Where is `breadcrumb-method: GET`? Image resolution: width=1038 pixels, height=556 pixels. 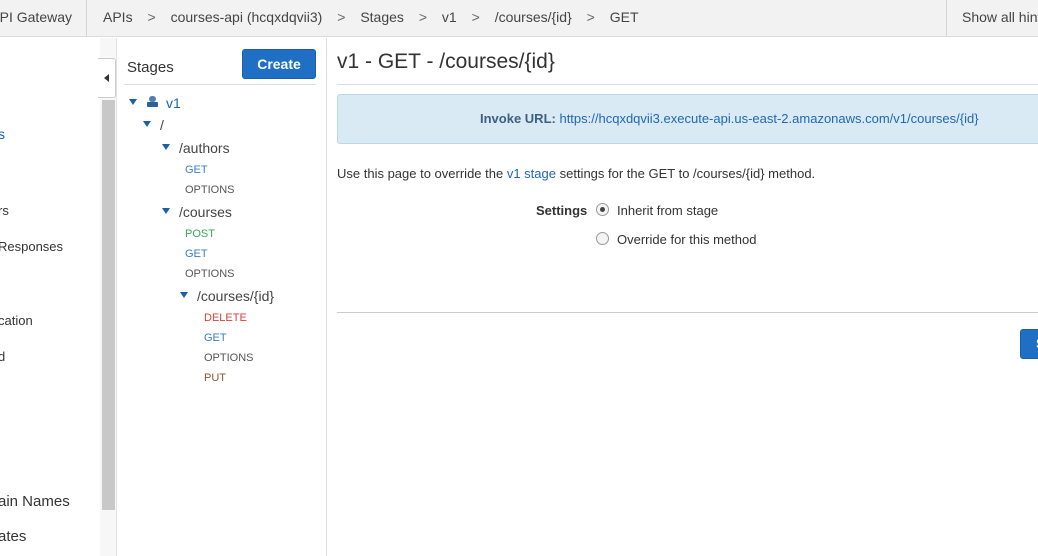
breadcrumb-method: GET is located at coordinates (624, 17).